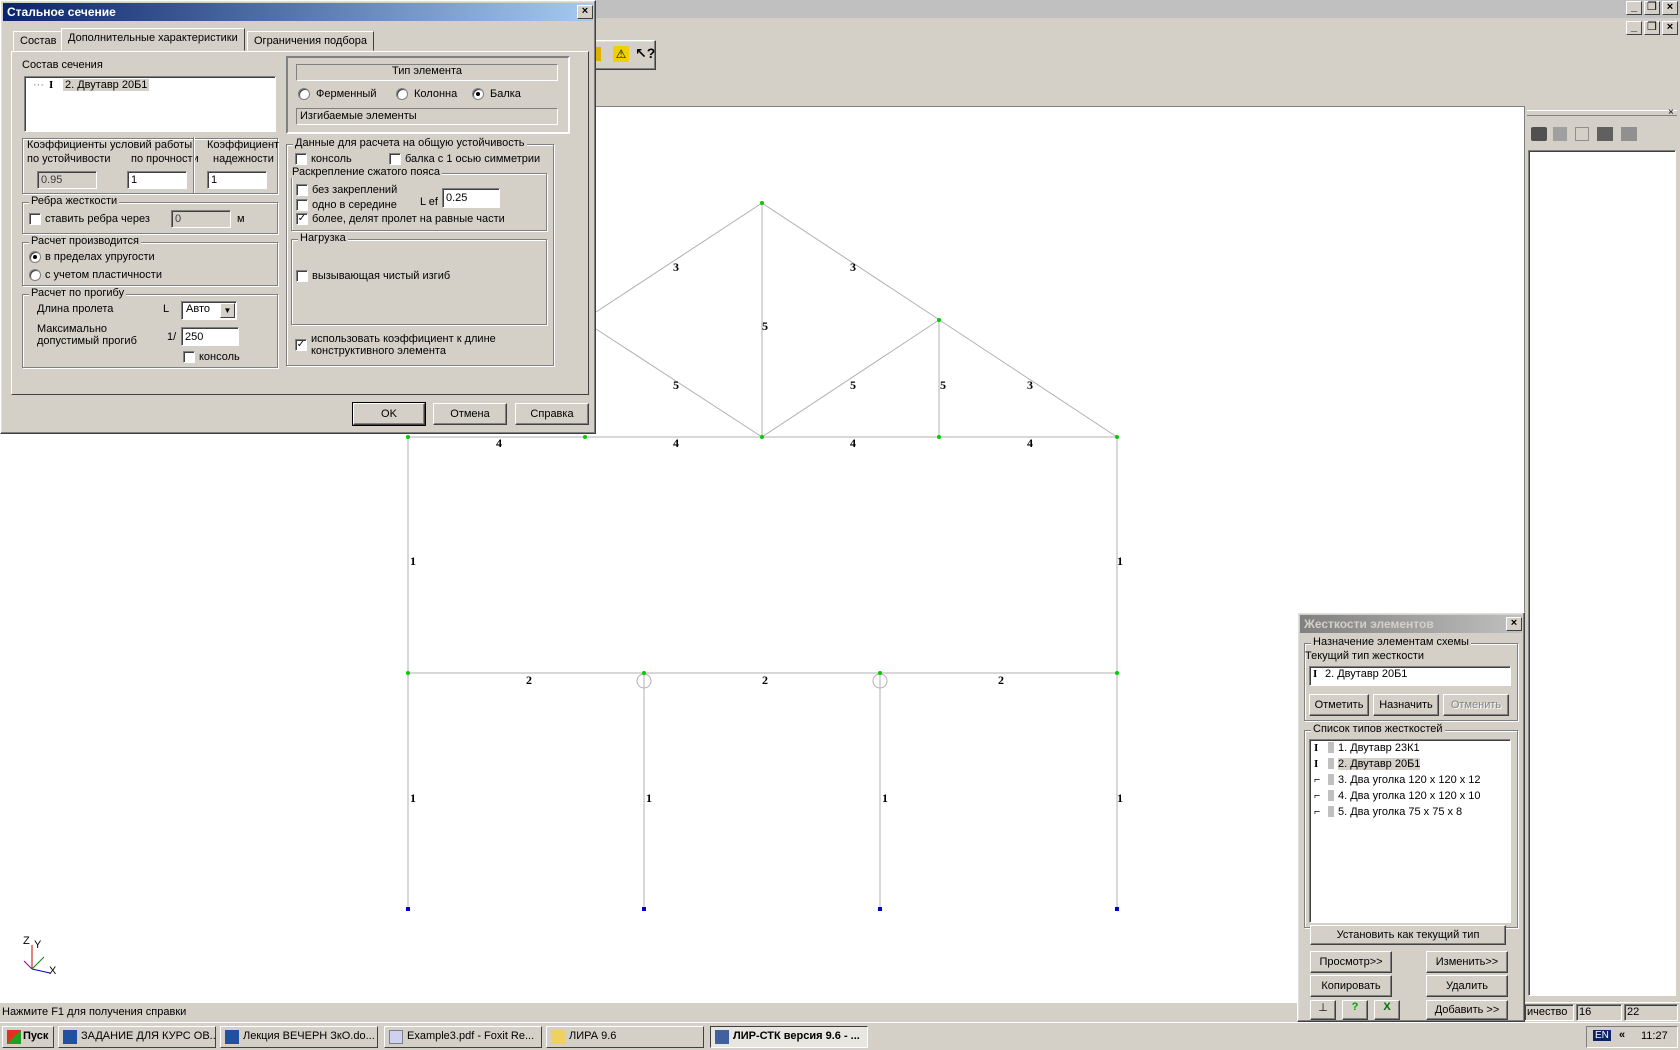 This screenshot has width=1680, height=1050. I want to click on help-pointer-icon: ↖?, so click(645, 53).